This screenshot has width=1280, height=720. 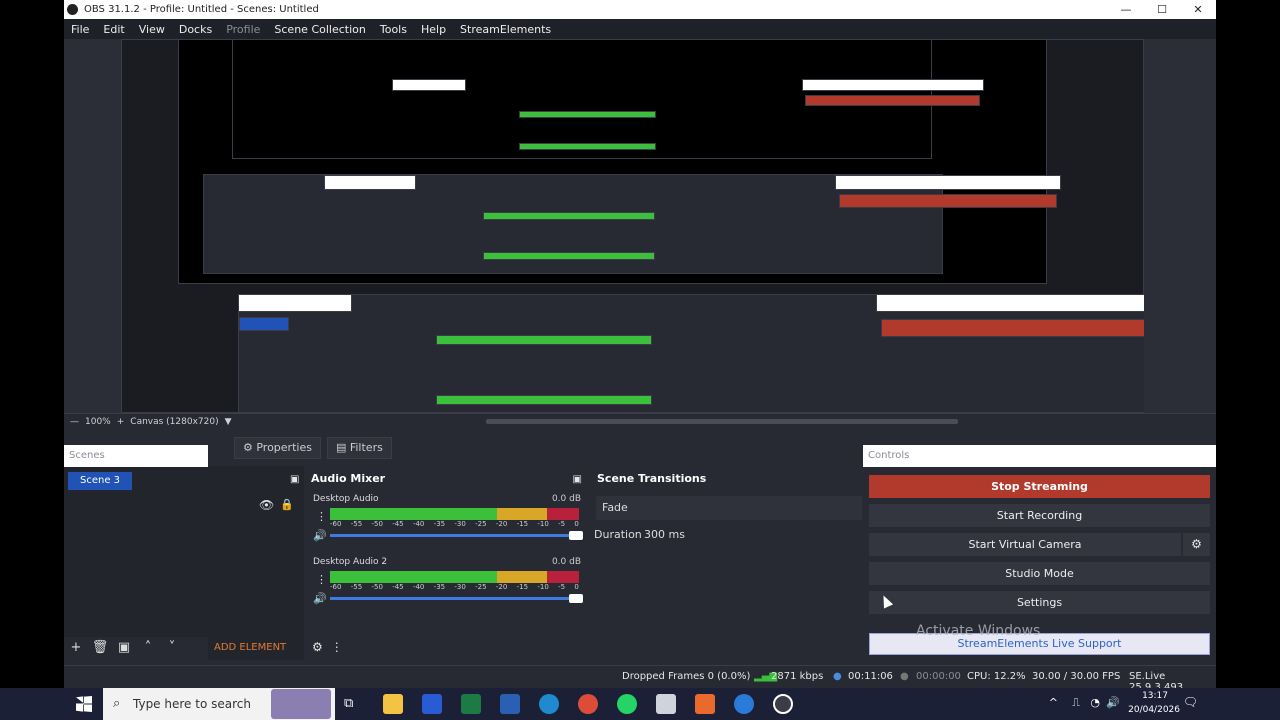 What do you see at coordinates (172, 647) in the screenshot?
I see `move-down-icon: ˅` at bounding box center [172, 647].